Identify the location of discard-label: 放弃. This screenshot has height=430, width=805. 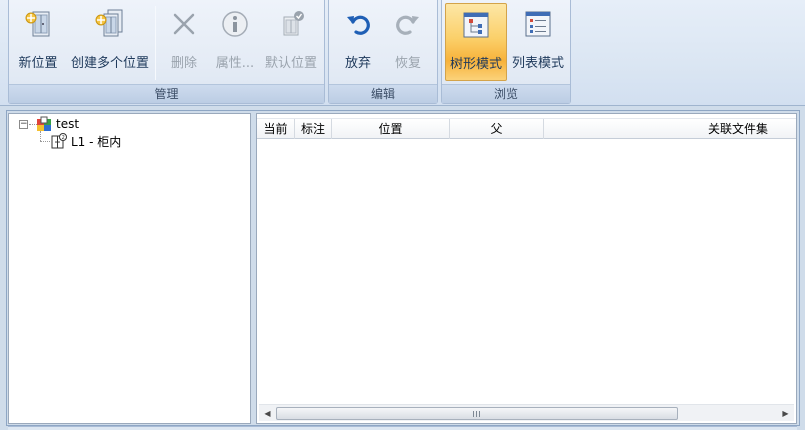
(357, 63).